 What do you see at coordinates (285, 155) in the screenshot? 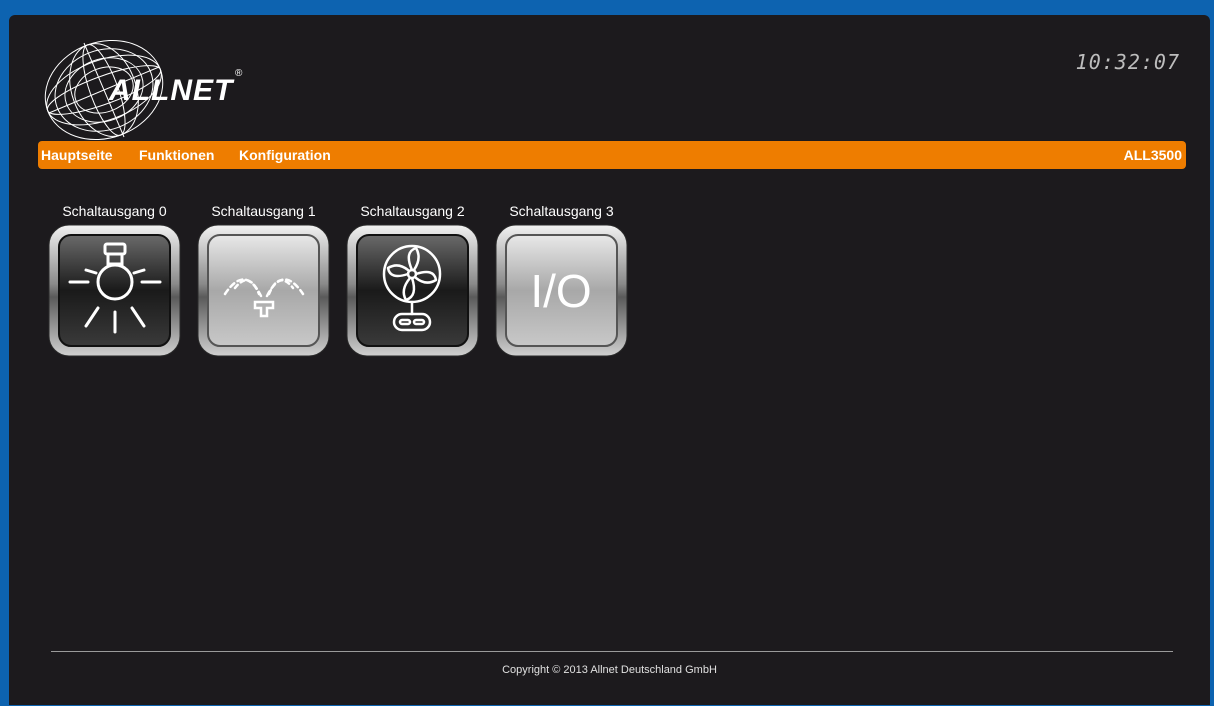
I see `nav-item-konfiguration: Konfiguration` at bounding box center [285, 155].